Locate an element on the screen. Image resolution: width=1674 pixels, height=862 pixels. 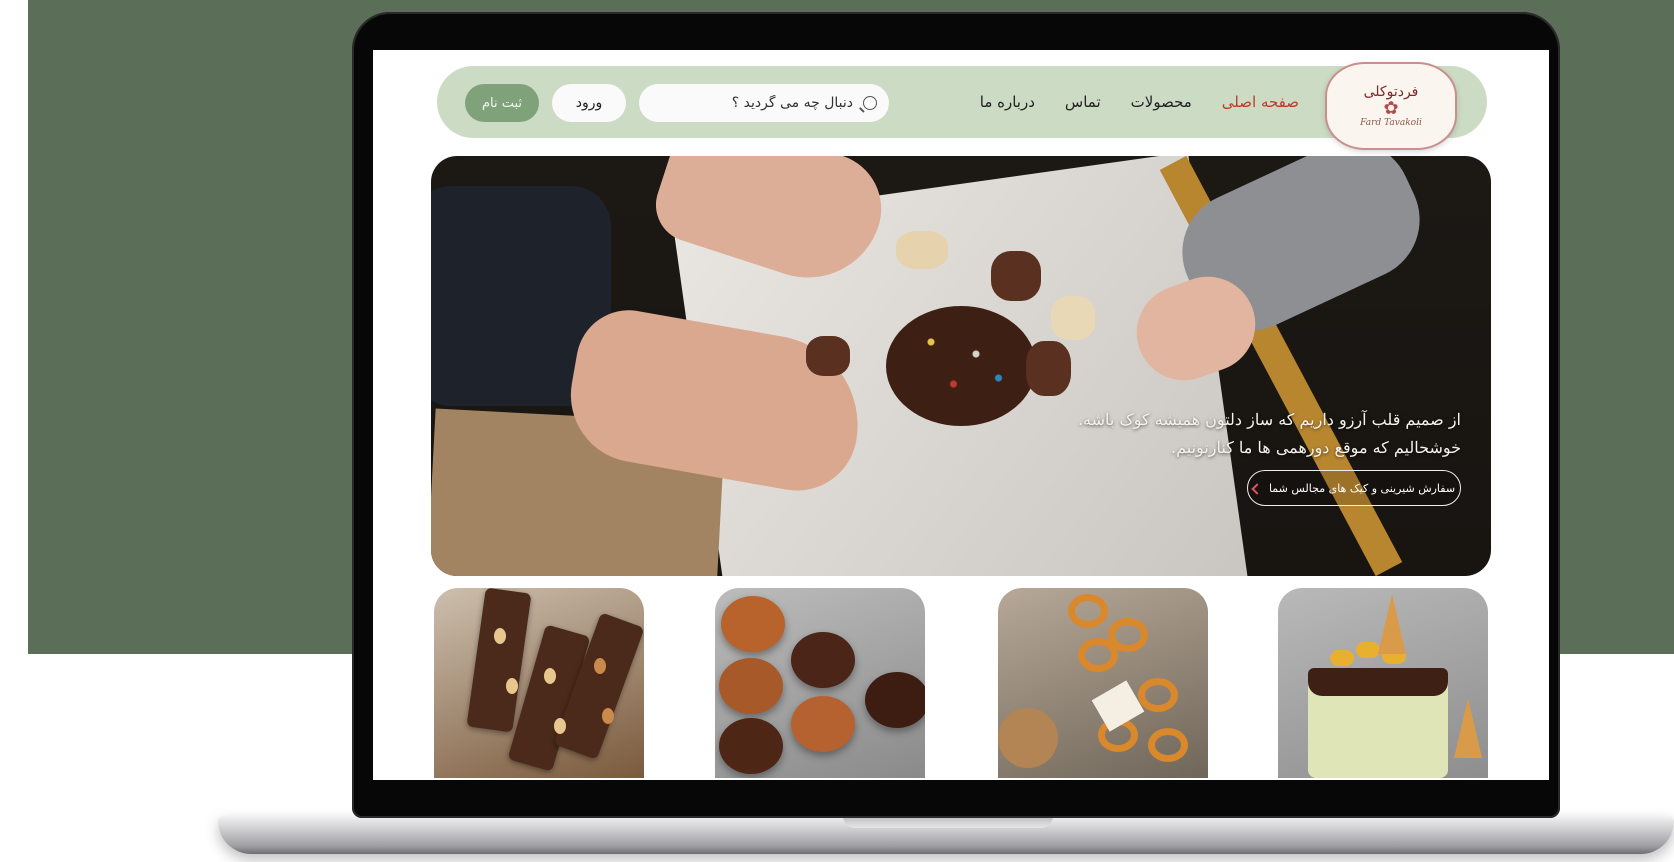
logo-subtitle: Fard Tavakoli is located at coordinates (1391, 123).